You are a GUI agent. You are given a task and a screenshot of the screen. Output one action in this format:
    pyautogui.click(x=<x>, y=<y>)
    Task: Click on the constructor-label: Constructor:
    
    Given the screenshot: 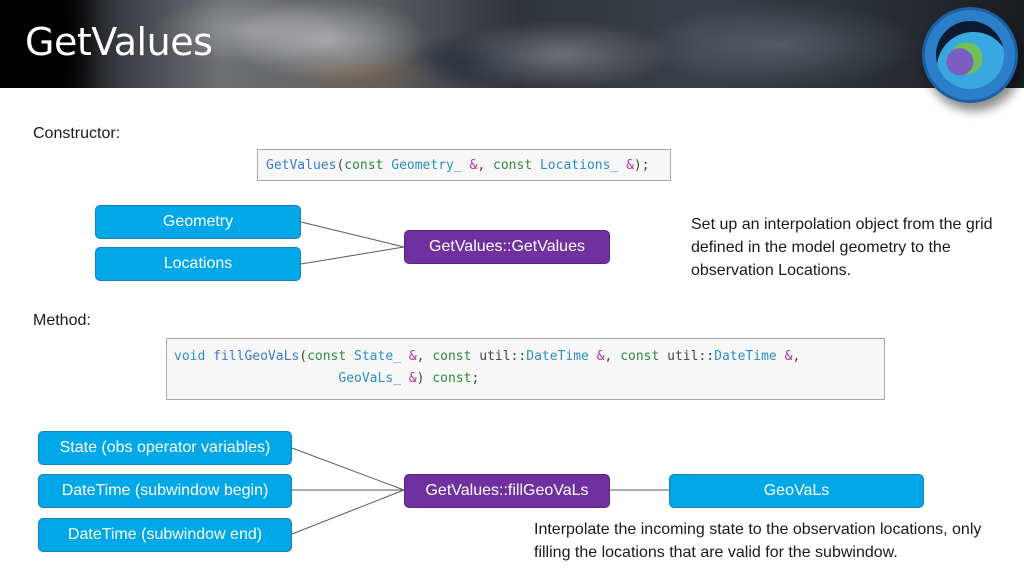 What is the action you would take?
    pyautogui.click(x=77, y=133)
    